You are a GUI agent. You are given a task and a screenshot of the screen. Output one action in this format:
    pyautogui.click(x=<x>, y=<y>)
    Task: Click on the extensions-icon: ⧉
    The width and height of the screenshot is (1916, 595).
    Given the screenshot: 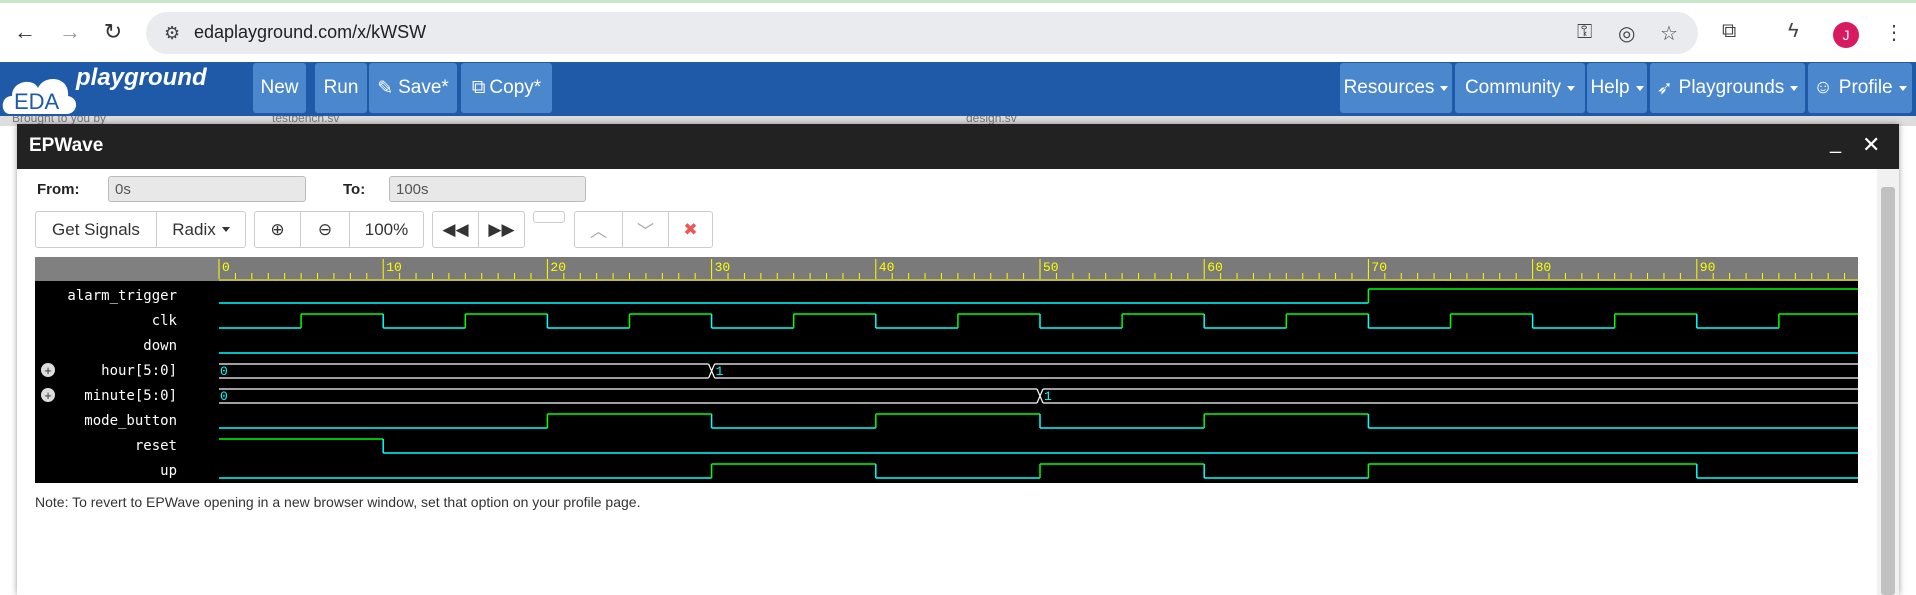 What is the action you would take?
    pyautogui.click(x=1729, y=31)
    